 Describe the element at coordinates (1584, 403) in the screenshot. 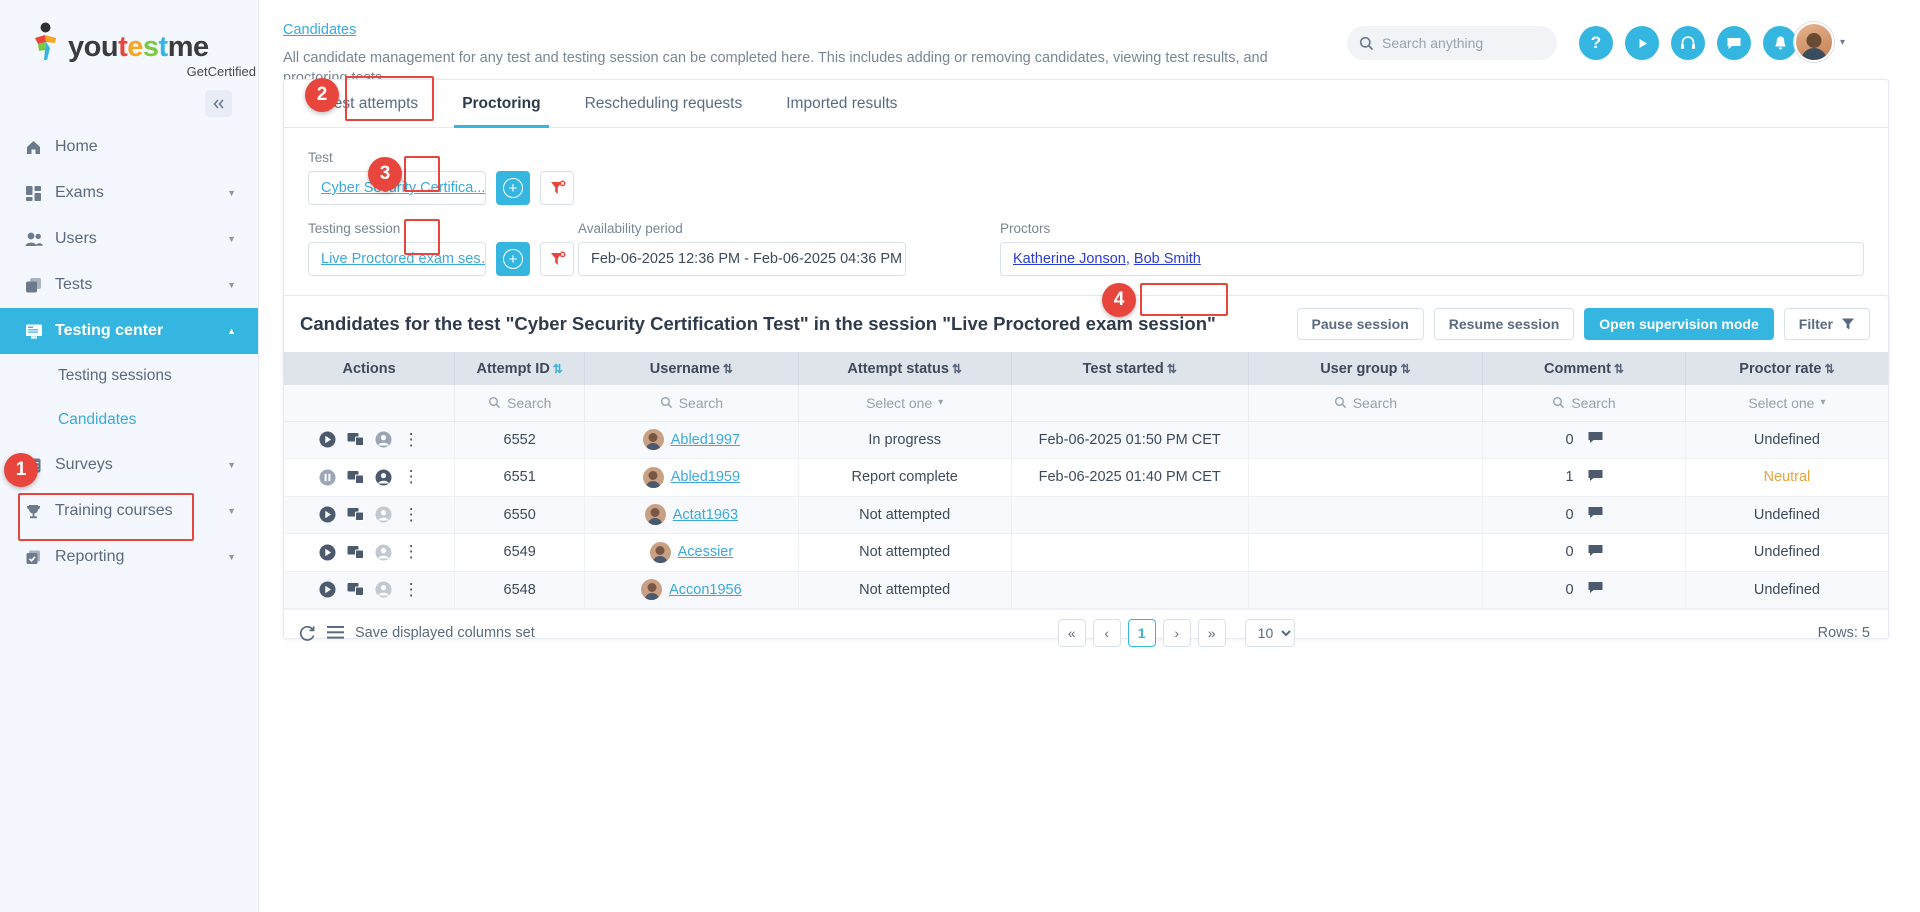

I see `filter-cell-comment: Search` at that location.